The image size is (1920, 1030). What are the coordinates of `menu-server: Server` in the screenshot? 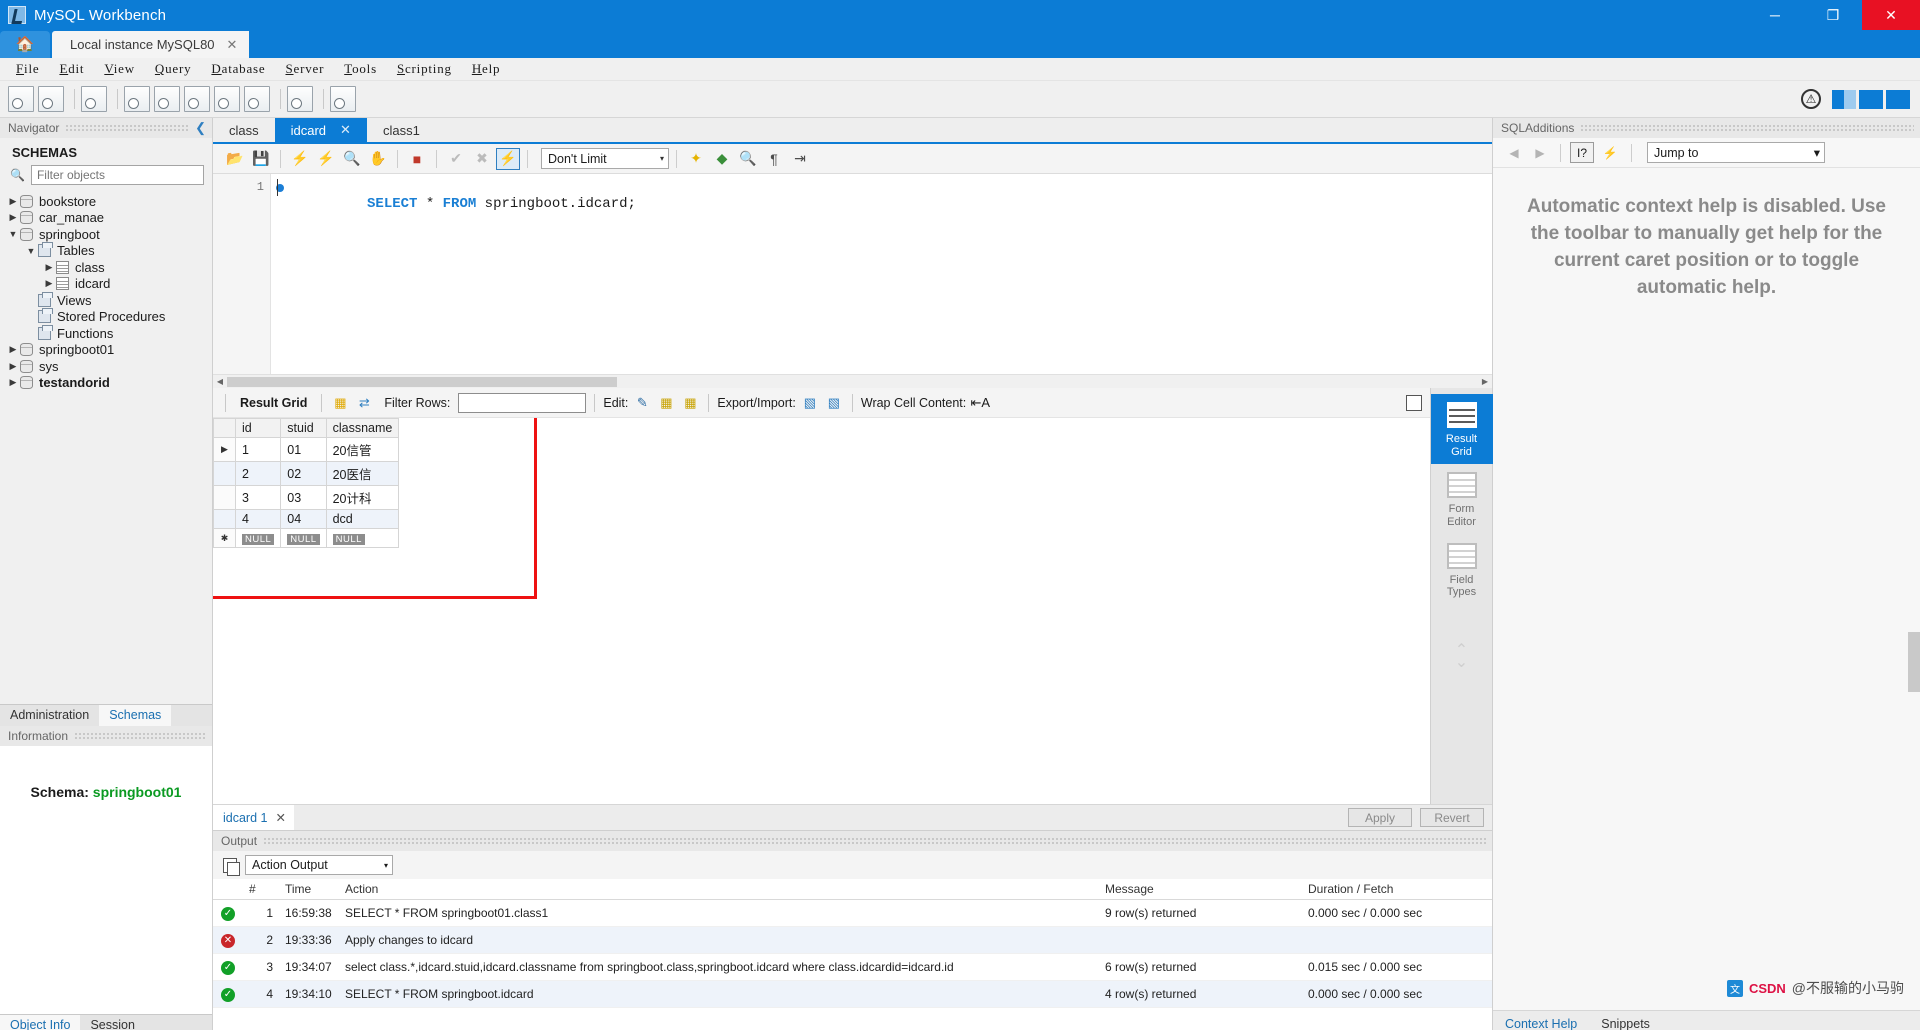 It's located at (304, 69).